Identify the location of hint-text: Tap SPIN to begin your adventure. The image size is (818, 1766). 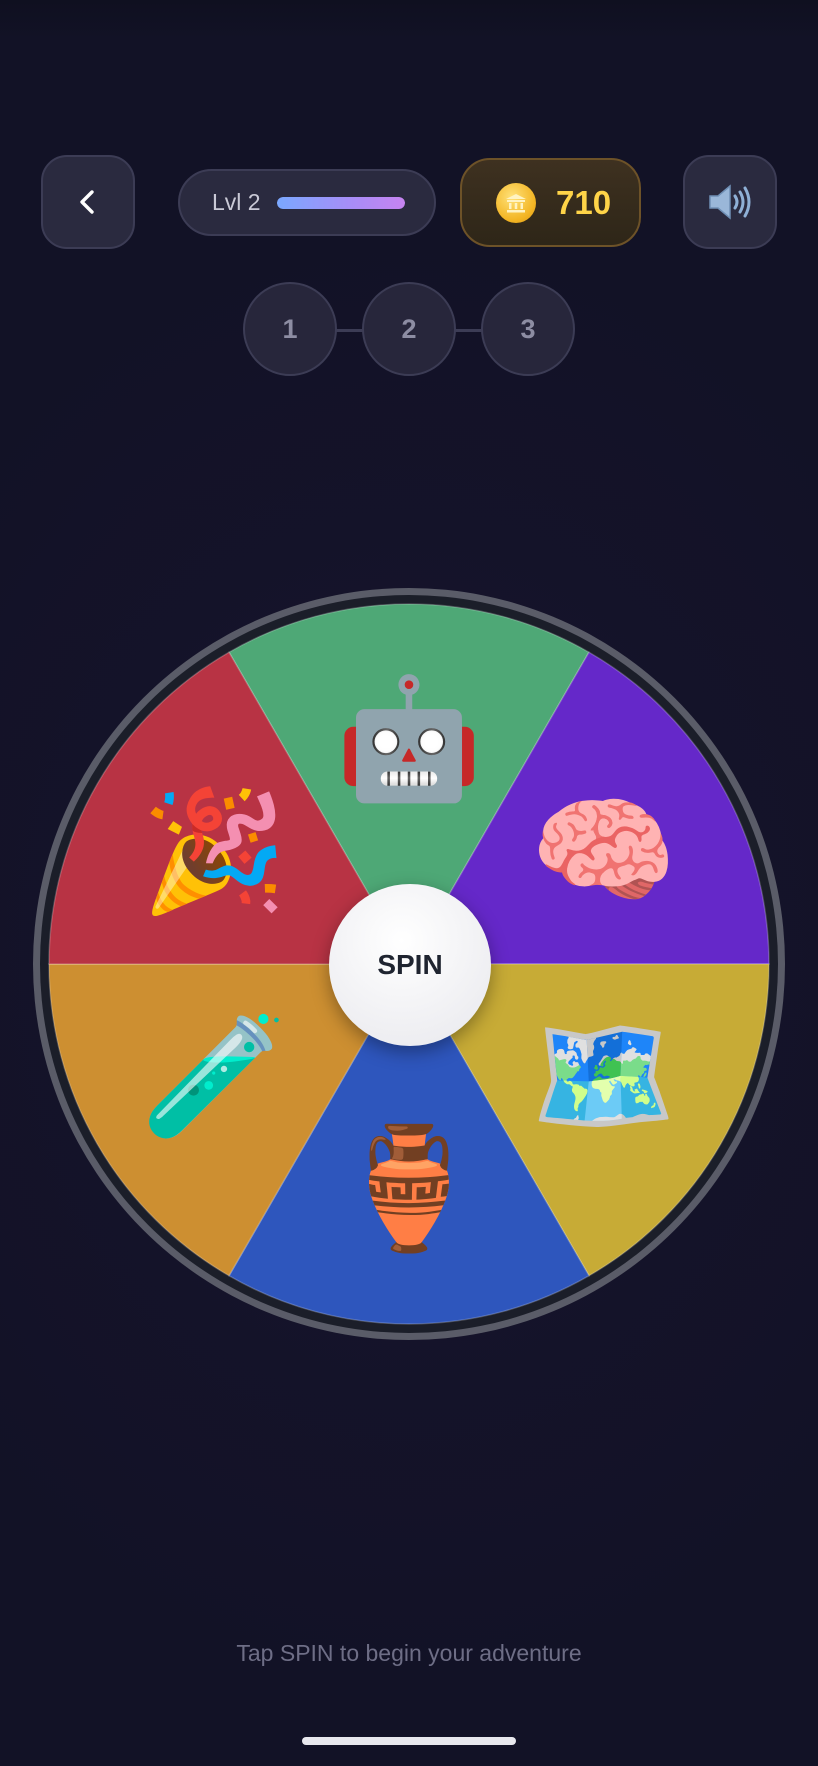
(409, 1653).